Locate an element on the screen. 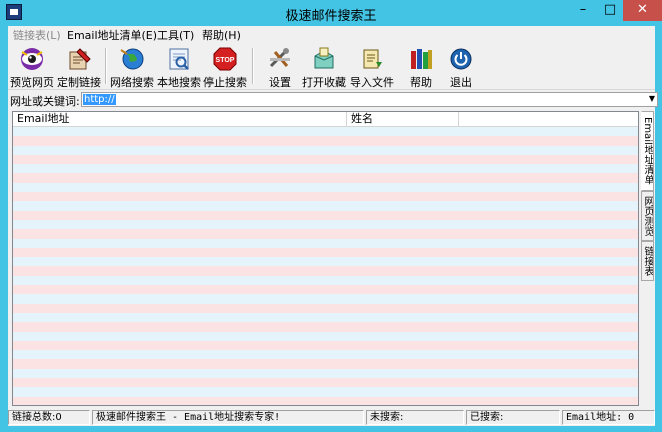 This screenshot has height=432, width=662. maximize-button: □ is located at coordinates (610, 10).